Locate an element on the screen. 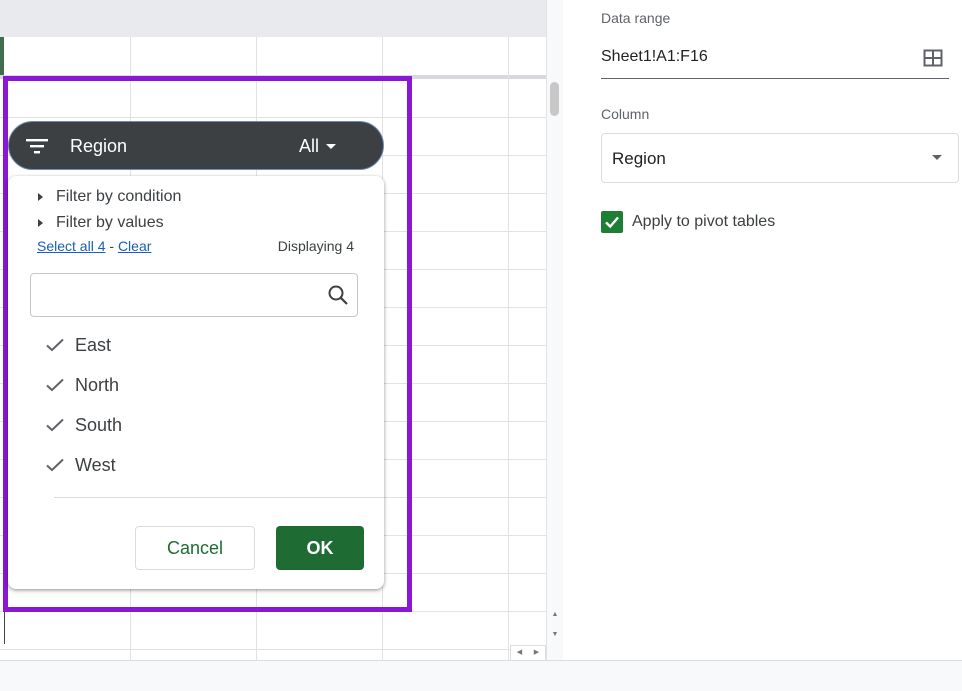 The image size is (962, 691). filter-icon is located at coordinates (37, 146).